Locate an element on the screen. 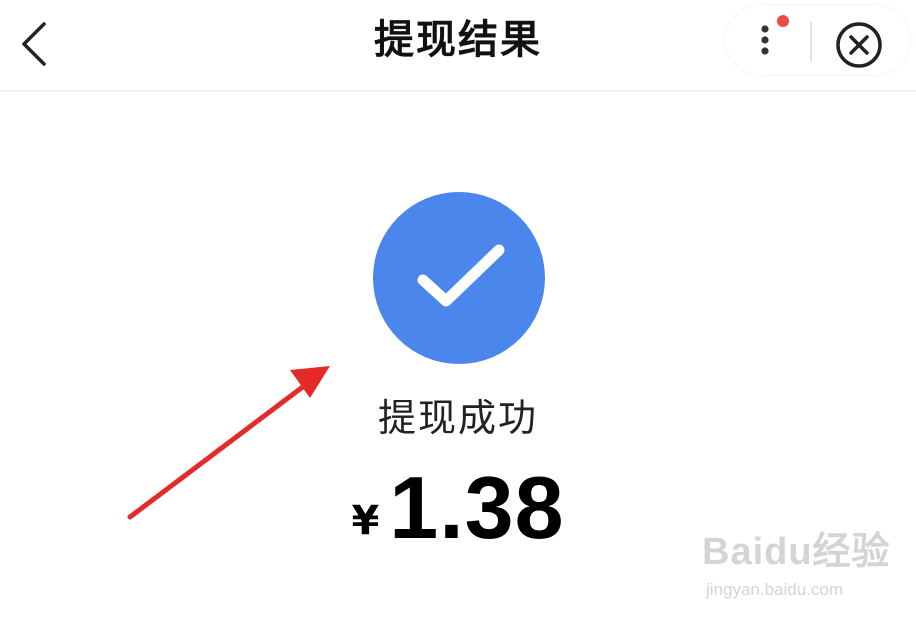 The image size is (916, 624). check-circle-icon is located at coordinates (459, 278).